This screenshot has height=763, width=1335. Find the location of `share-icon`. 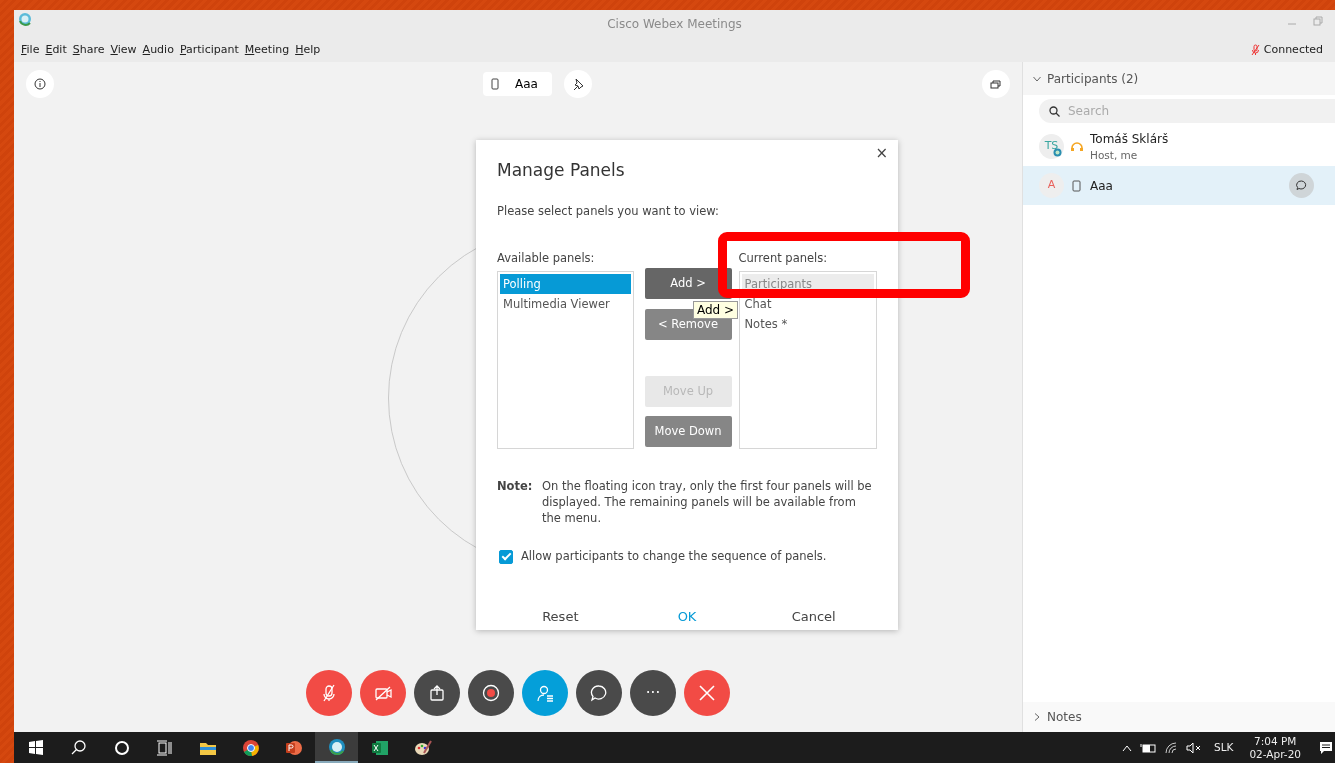

share-icon is located at coordinates (437, 693).